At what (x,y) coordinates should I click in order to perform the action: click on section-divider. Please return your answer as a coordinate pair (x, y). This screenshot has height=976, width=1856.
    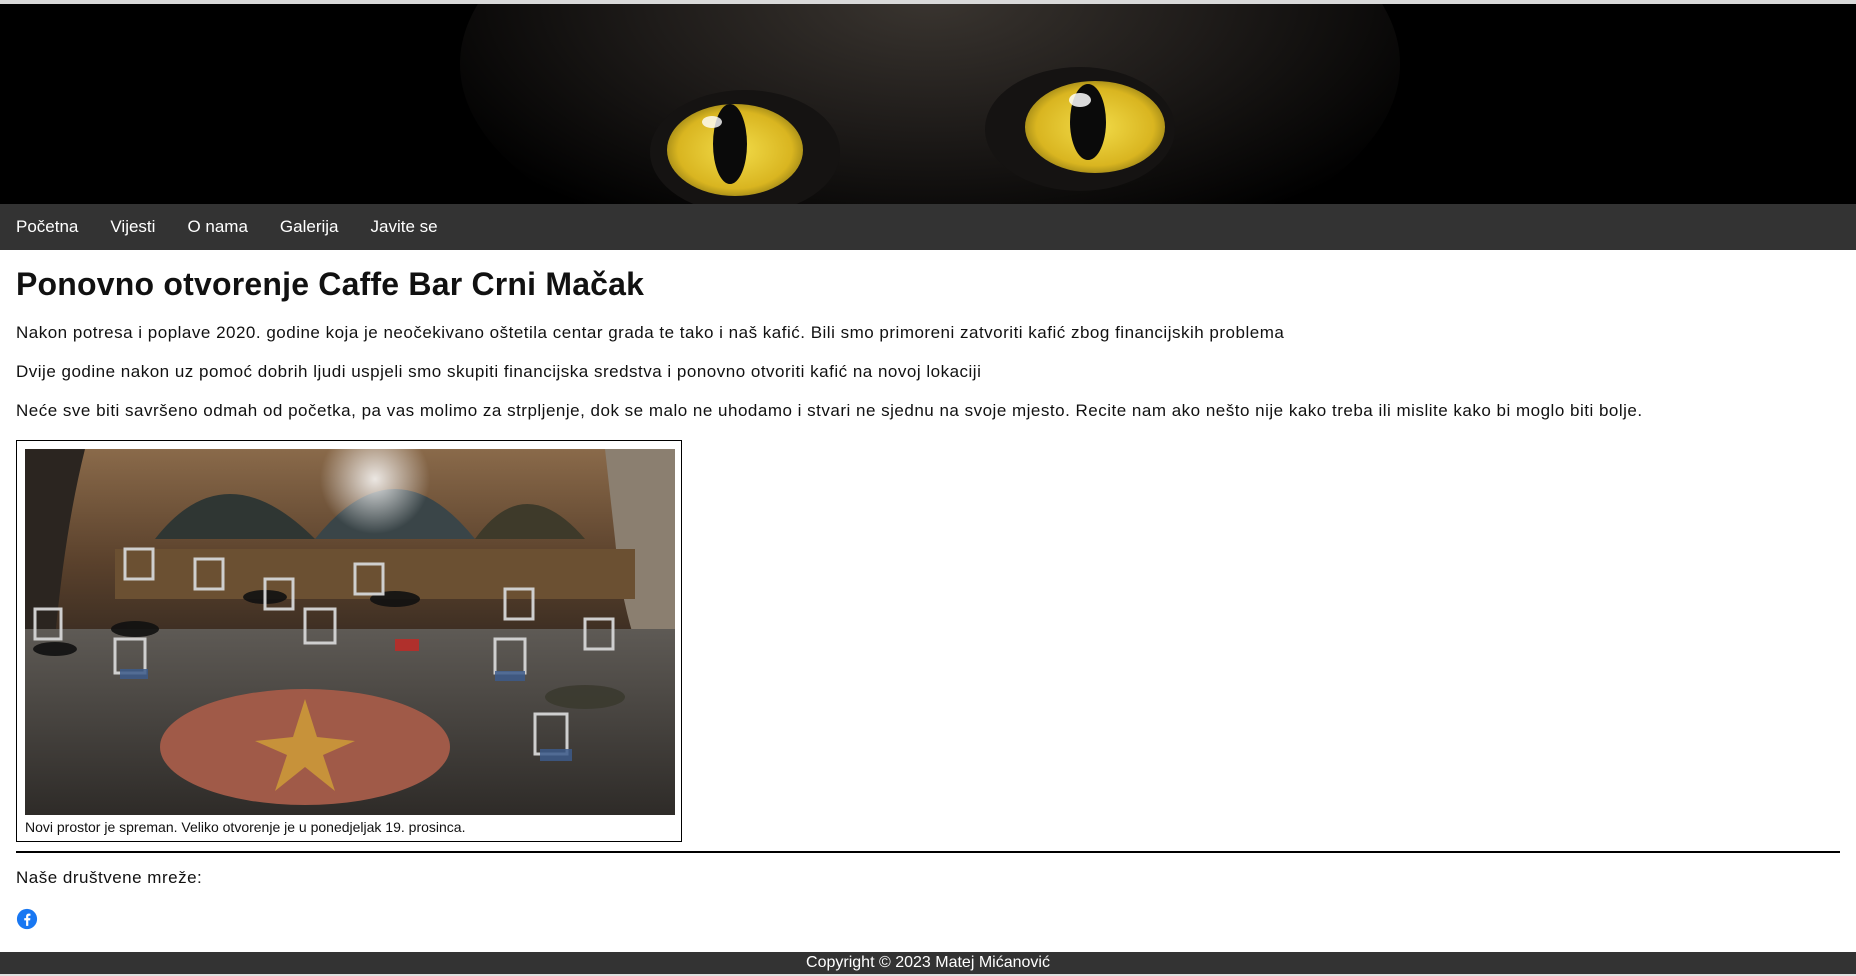
    Looking at the image, I should click on (928, 852).